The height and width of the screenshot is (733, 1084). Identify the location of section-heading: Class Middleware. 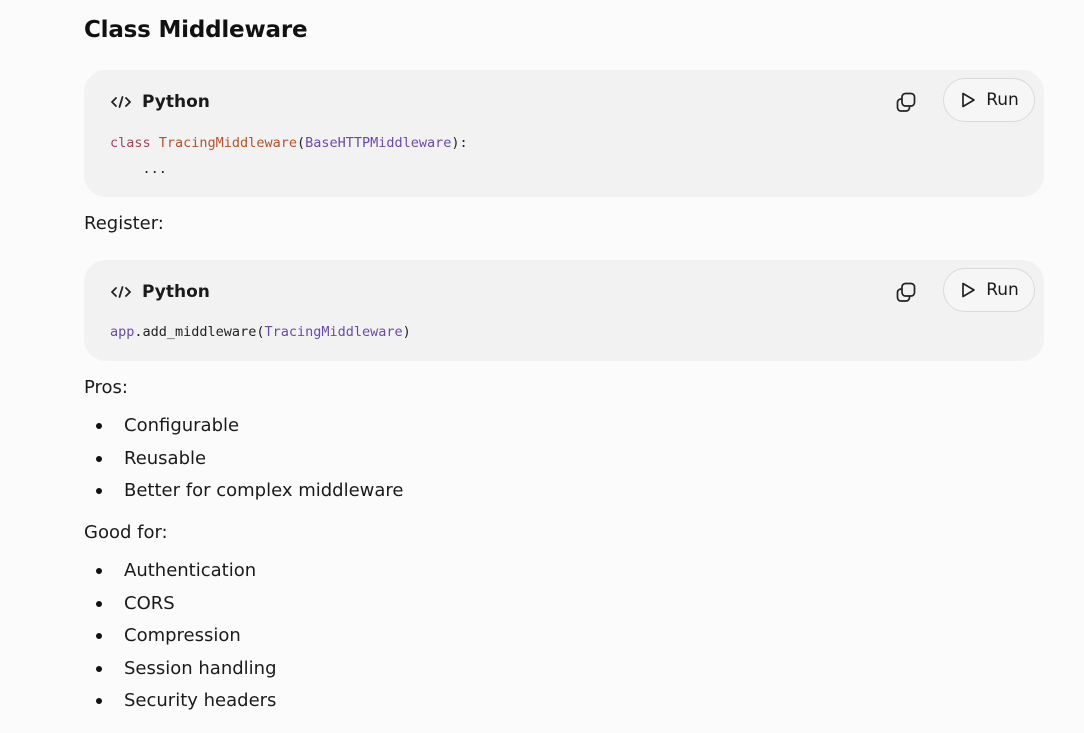
(196, 30).